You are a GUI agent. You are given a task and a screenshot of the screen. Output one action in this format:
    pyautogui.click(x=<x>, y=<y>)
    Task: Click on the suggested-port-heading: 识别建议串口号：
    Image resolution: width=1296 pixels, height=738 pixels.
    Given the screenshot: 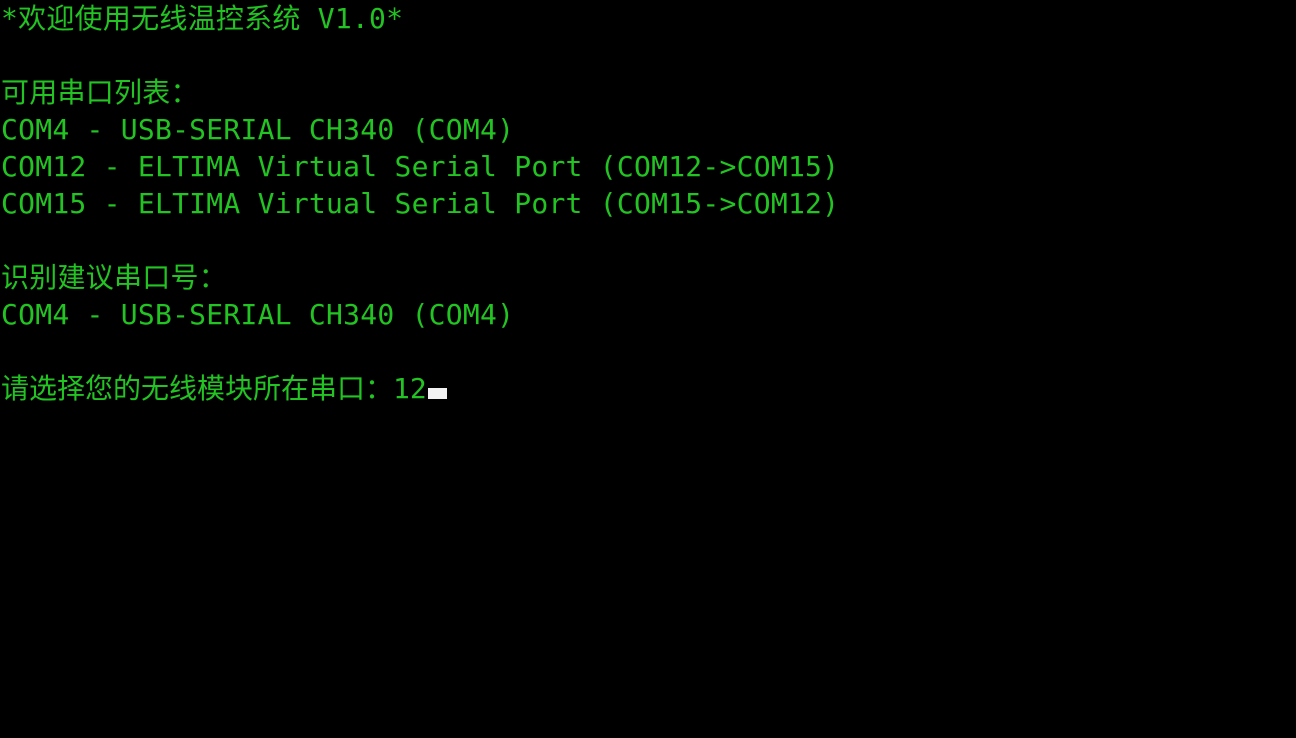 What is the action you would take?
    pyautogui.click(x=114, y=277)
    